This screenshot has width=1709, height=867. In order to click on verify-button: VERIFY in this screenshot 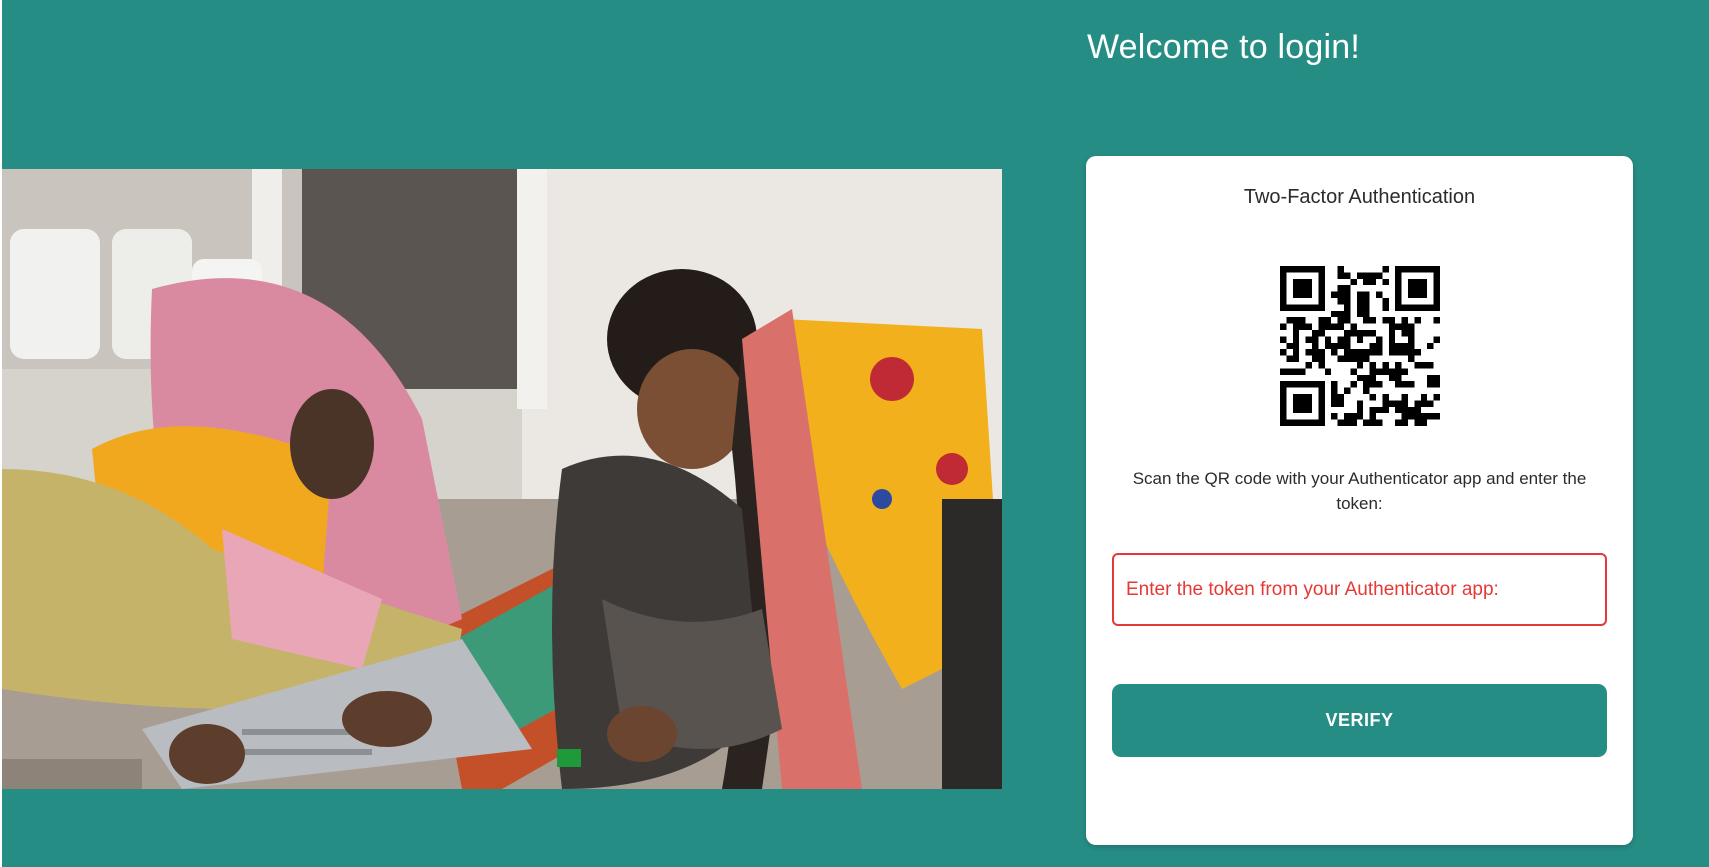, I will do `click(1359, 720)`.